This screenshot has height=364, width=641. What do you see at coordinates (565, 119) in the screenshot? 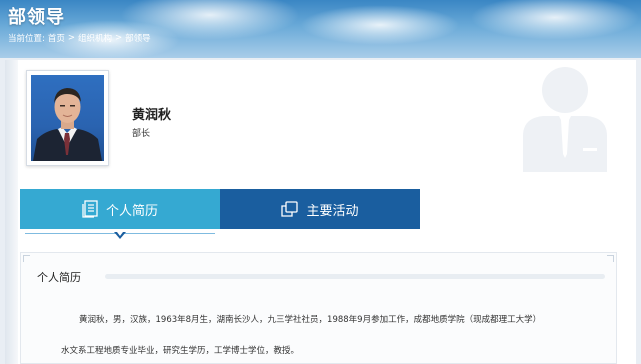
I see `person-silhouette-icon` at bounding box center [565, 119].